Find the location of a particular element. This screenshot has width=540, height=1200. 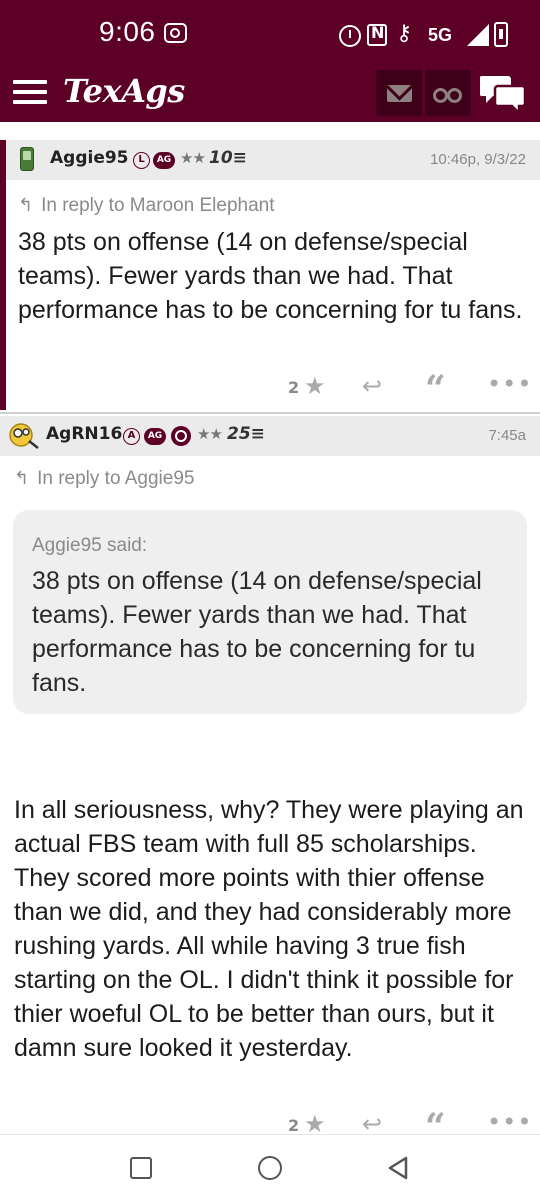

reply-to-link: ↰ In reply to Maroon Elephant is located at coordinates (146, 206).